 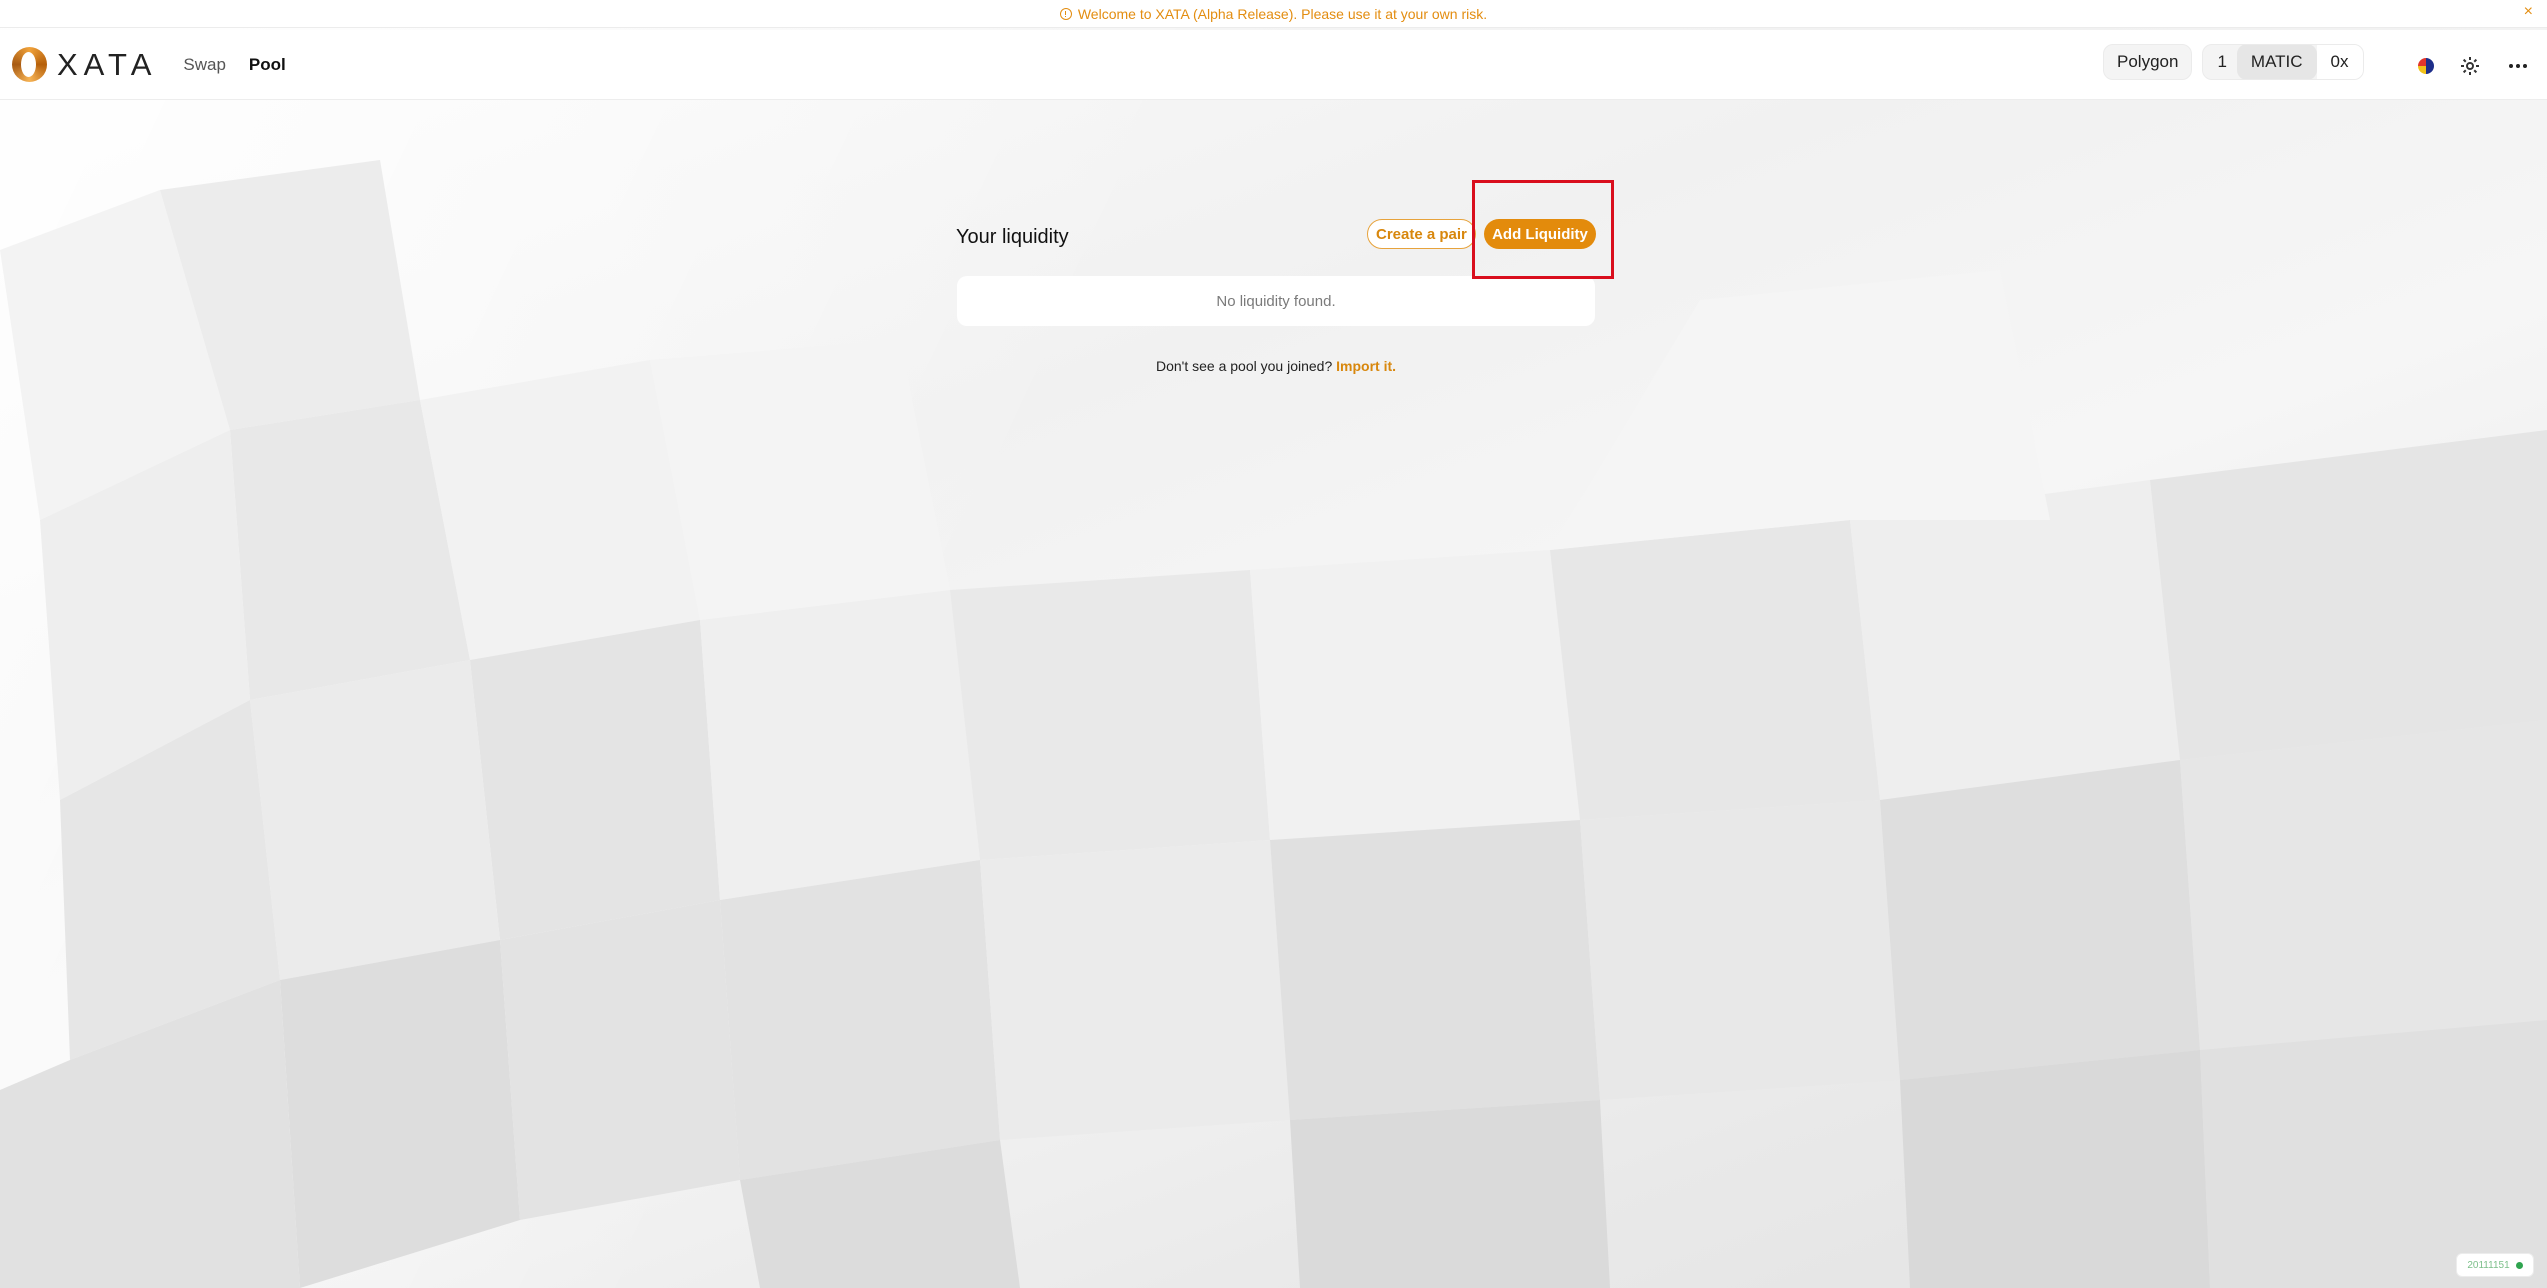 What do you see at coordinates (2148, 62) in the screenshot?
I see `network-selector: Polygon` at bounding box center [2148, 62].